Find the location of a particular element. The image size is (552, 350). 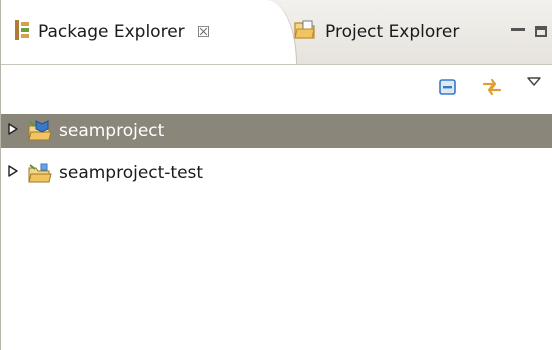

tab-package-explorer-label: Package Explorer is located at coordinates (111, 32).